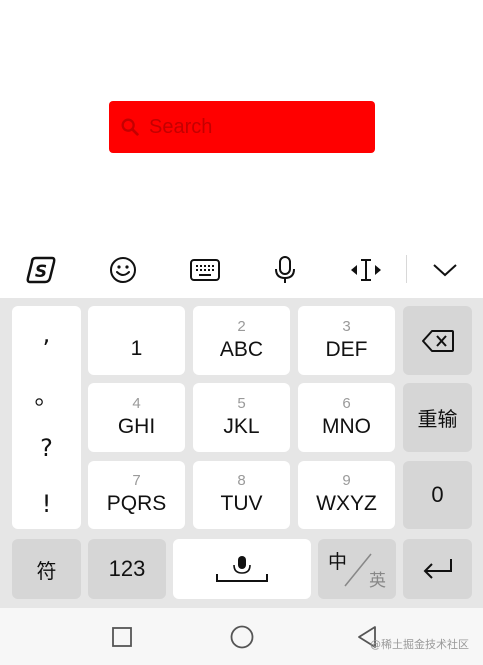 Image resolution: width=483 pixels, height=665 pixels. I want to click on keyboard-icon, so click(205, 270).